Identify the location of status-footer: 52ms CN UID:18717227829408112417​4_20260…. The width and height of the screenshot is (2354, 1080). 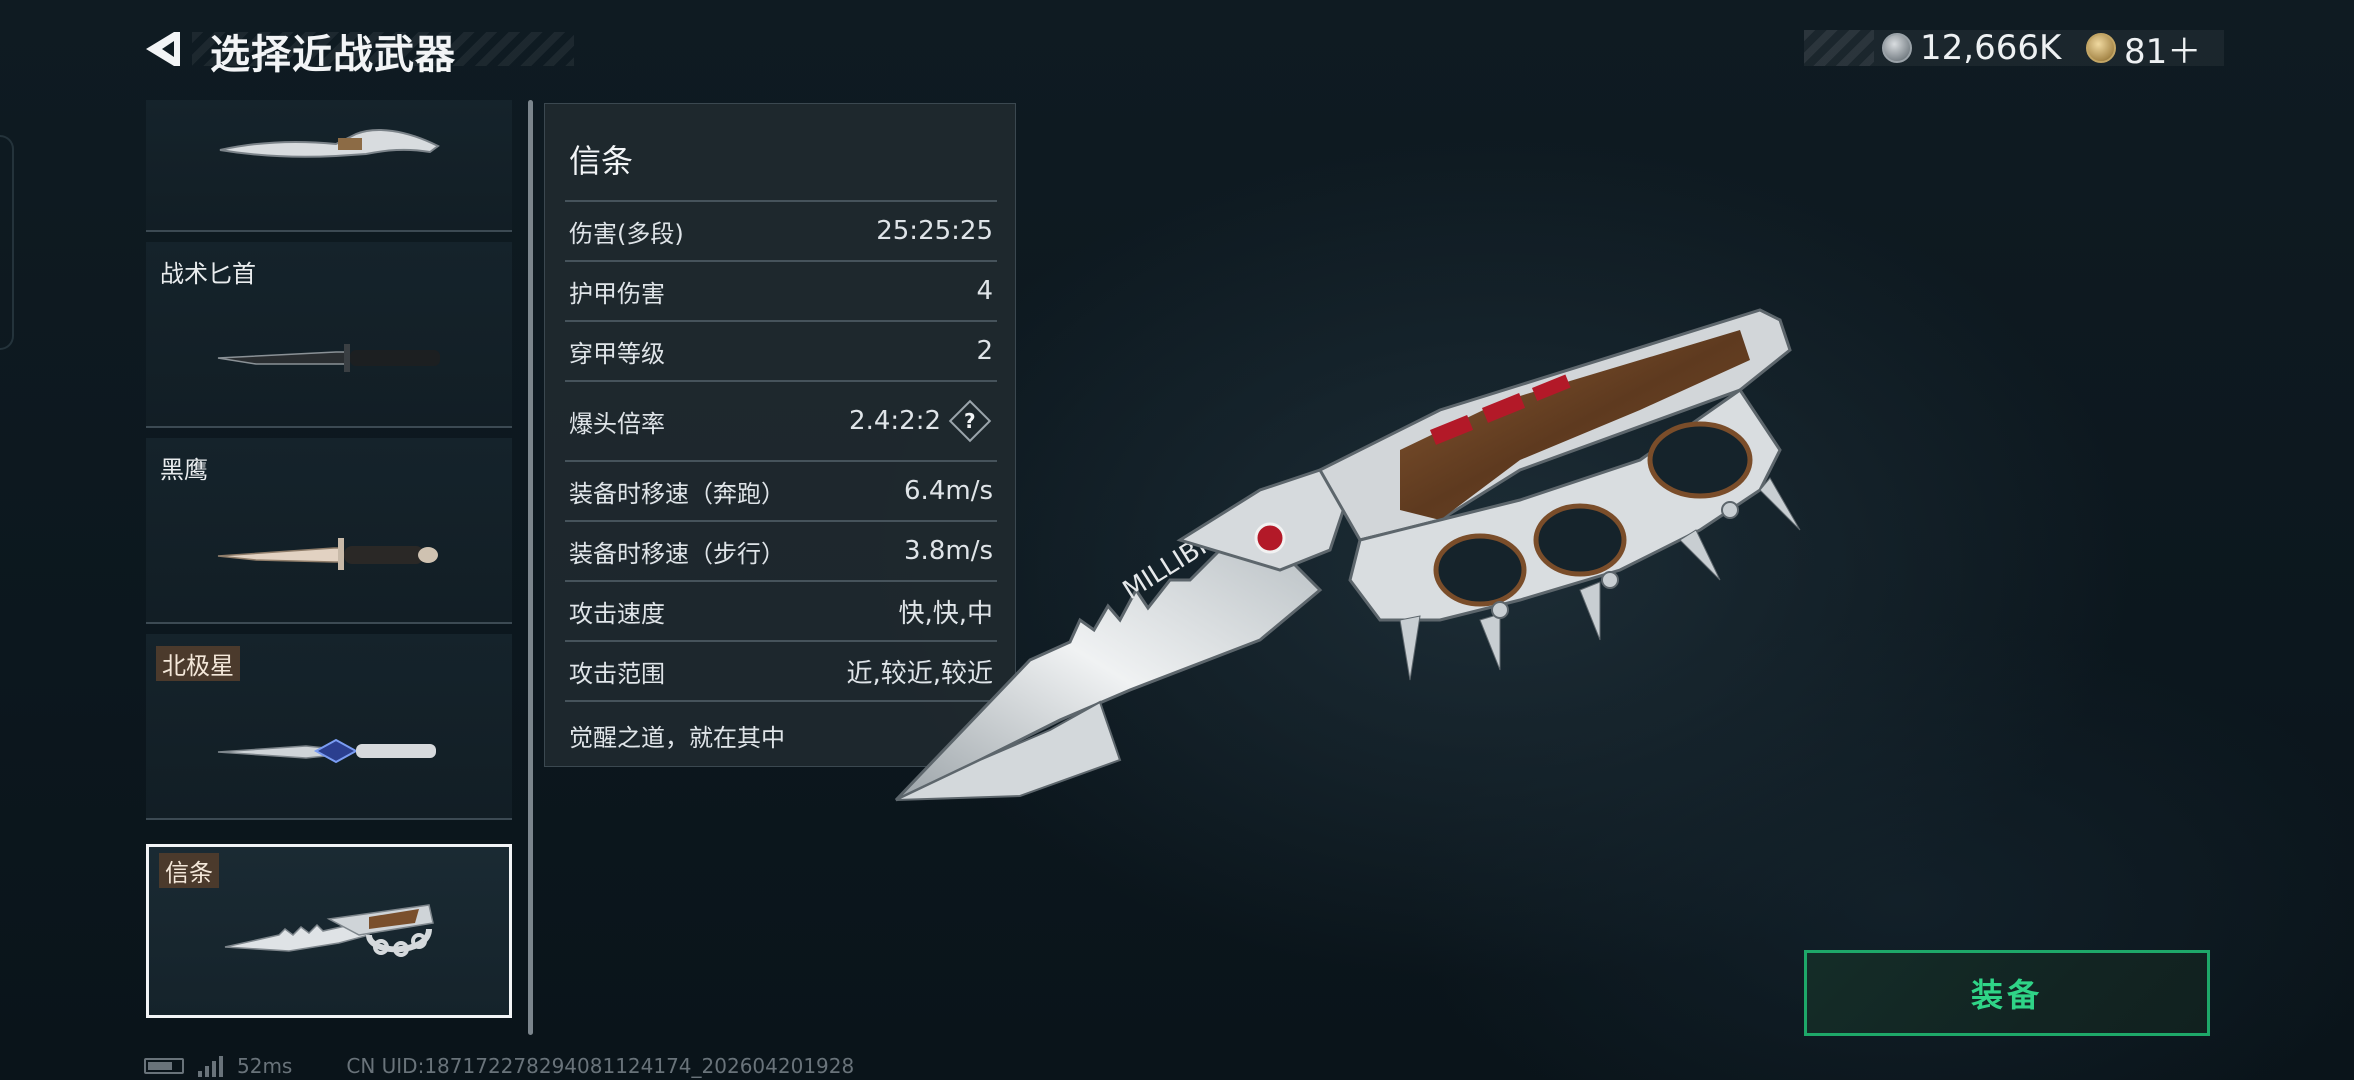
(499, 1066).